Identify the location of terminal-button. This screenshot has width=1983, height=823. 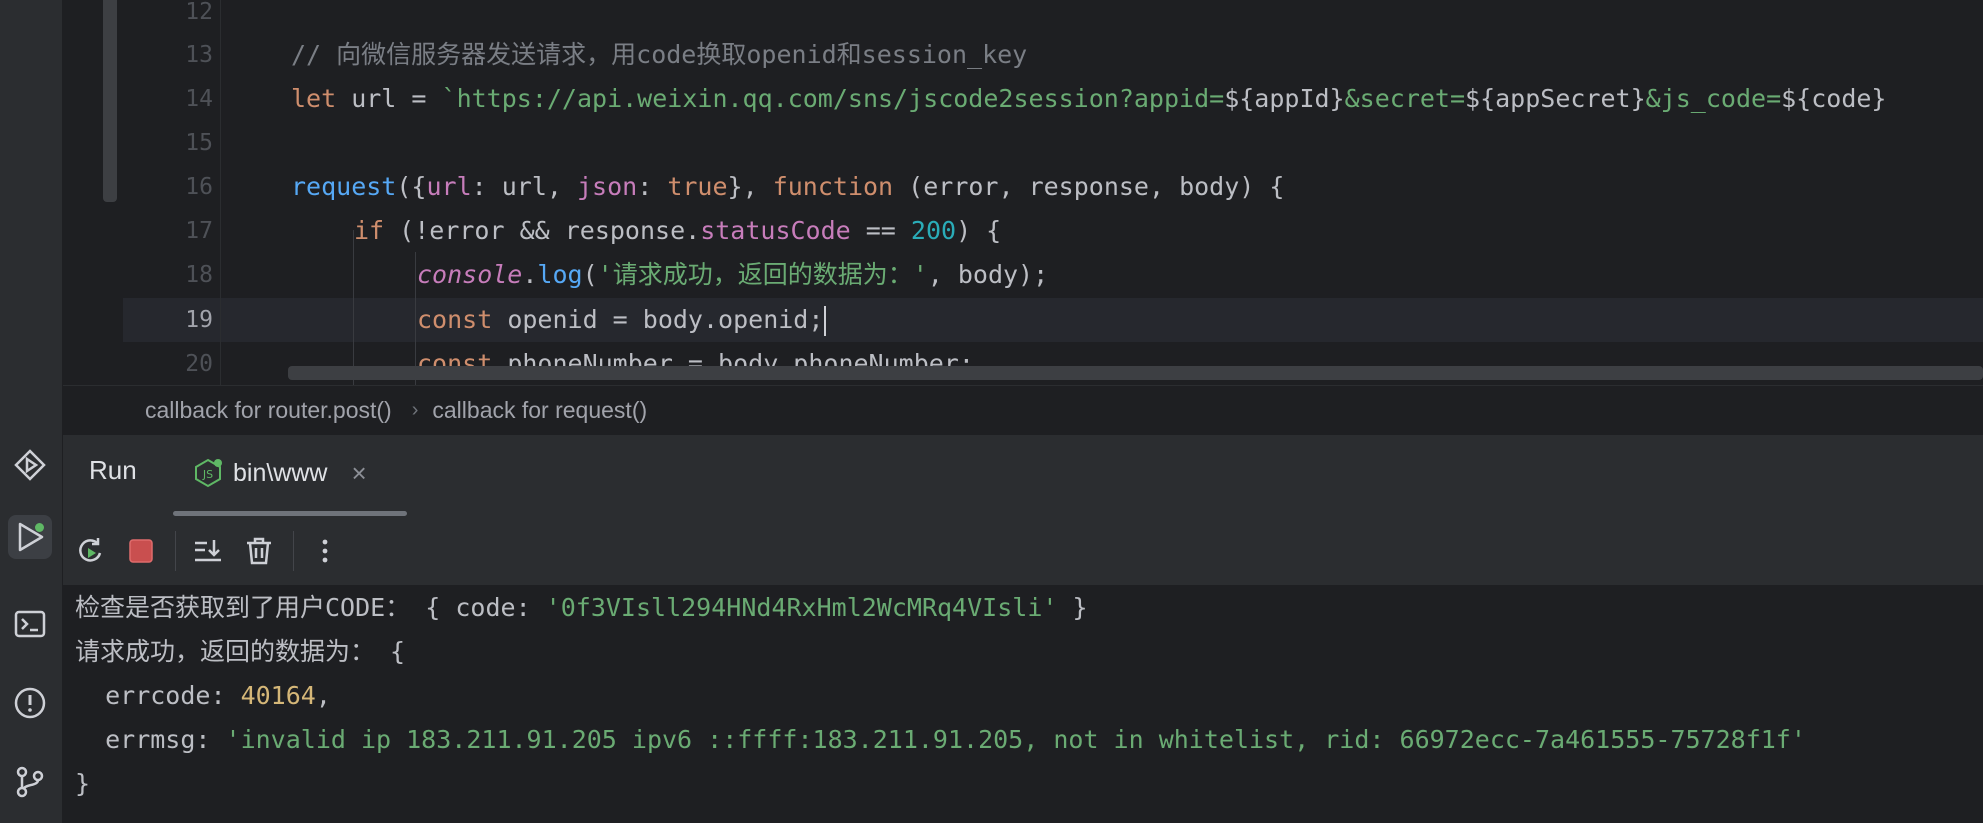
(30, 624).